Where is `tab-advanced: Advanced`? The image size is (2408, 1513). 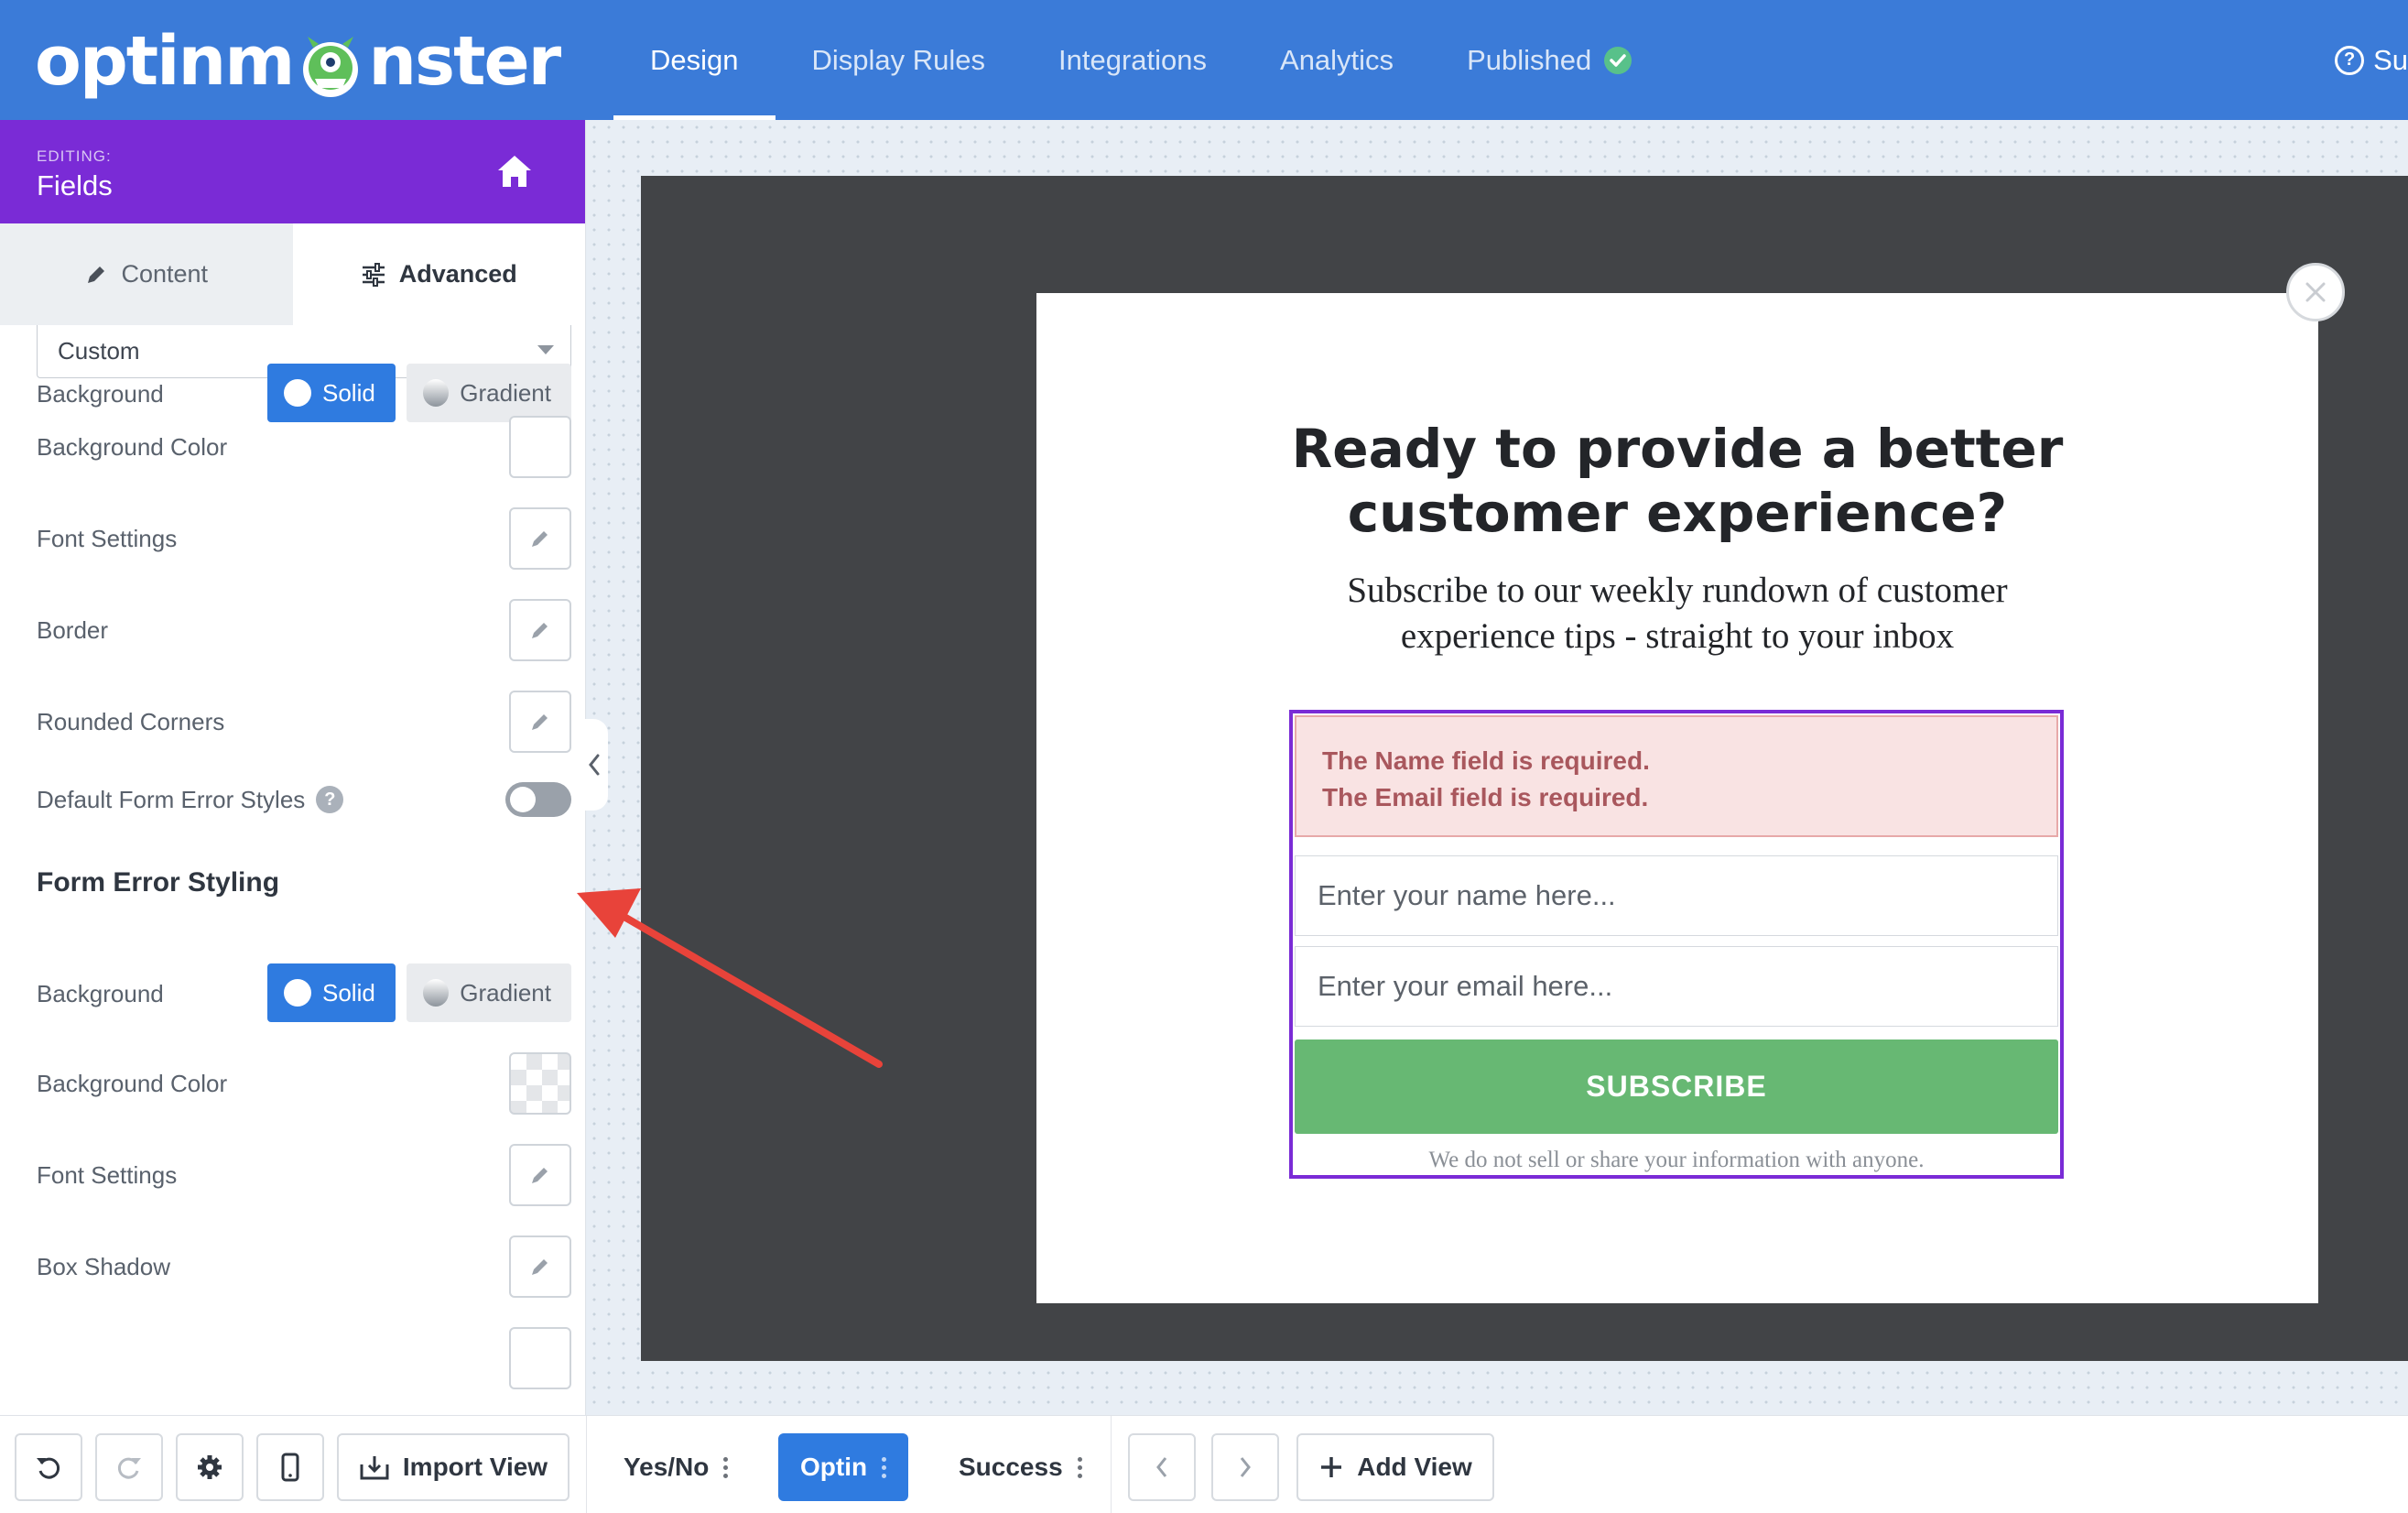
tab-advanced: Advanced is located at coordinates (438, 274).